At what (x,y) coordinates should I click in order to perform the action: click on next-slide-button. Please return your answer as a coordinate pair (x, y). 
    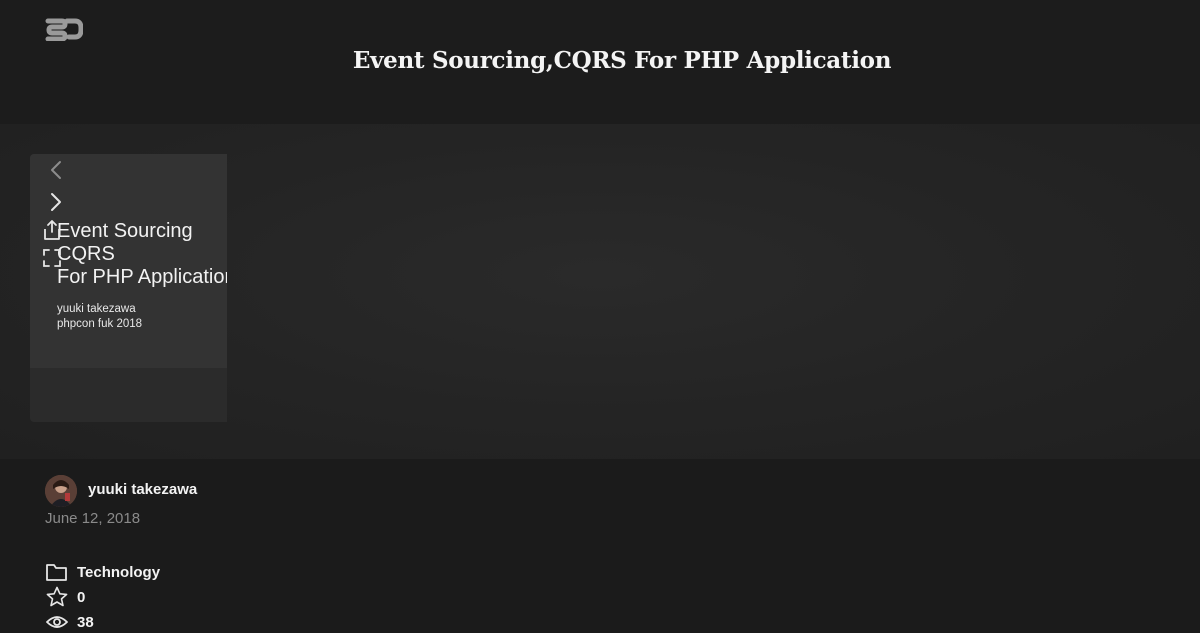
    Looking at the image, I should click on (56, 202).